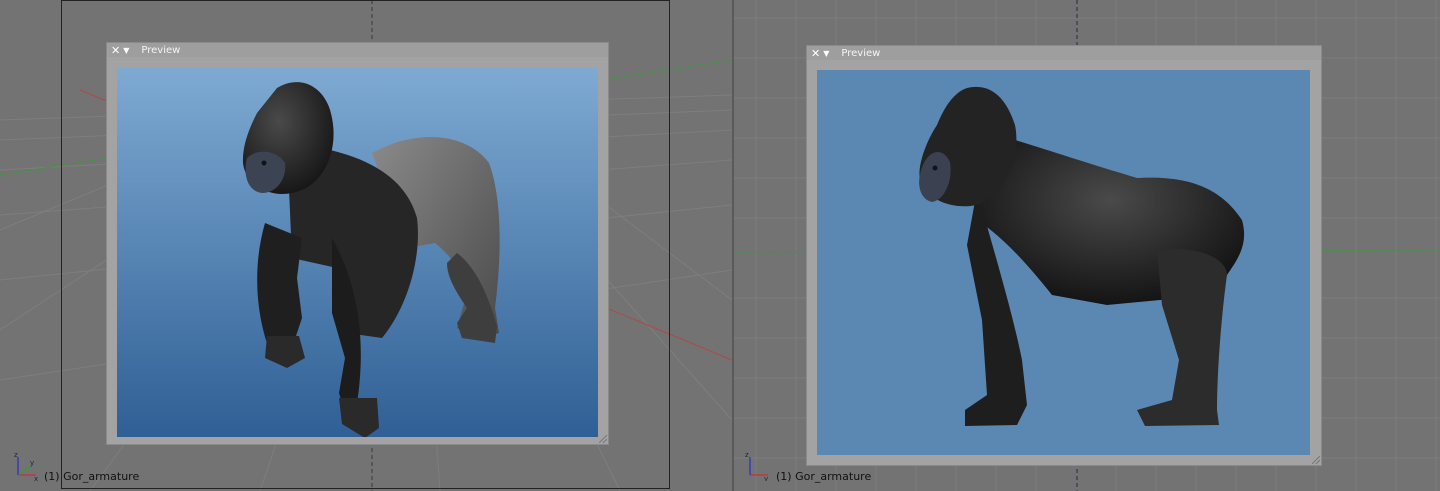  Describe the element at coordinates (36, 478) in the screenshot. I see `svg-text: x` at that location.